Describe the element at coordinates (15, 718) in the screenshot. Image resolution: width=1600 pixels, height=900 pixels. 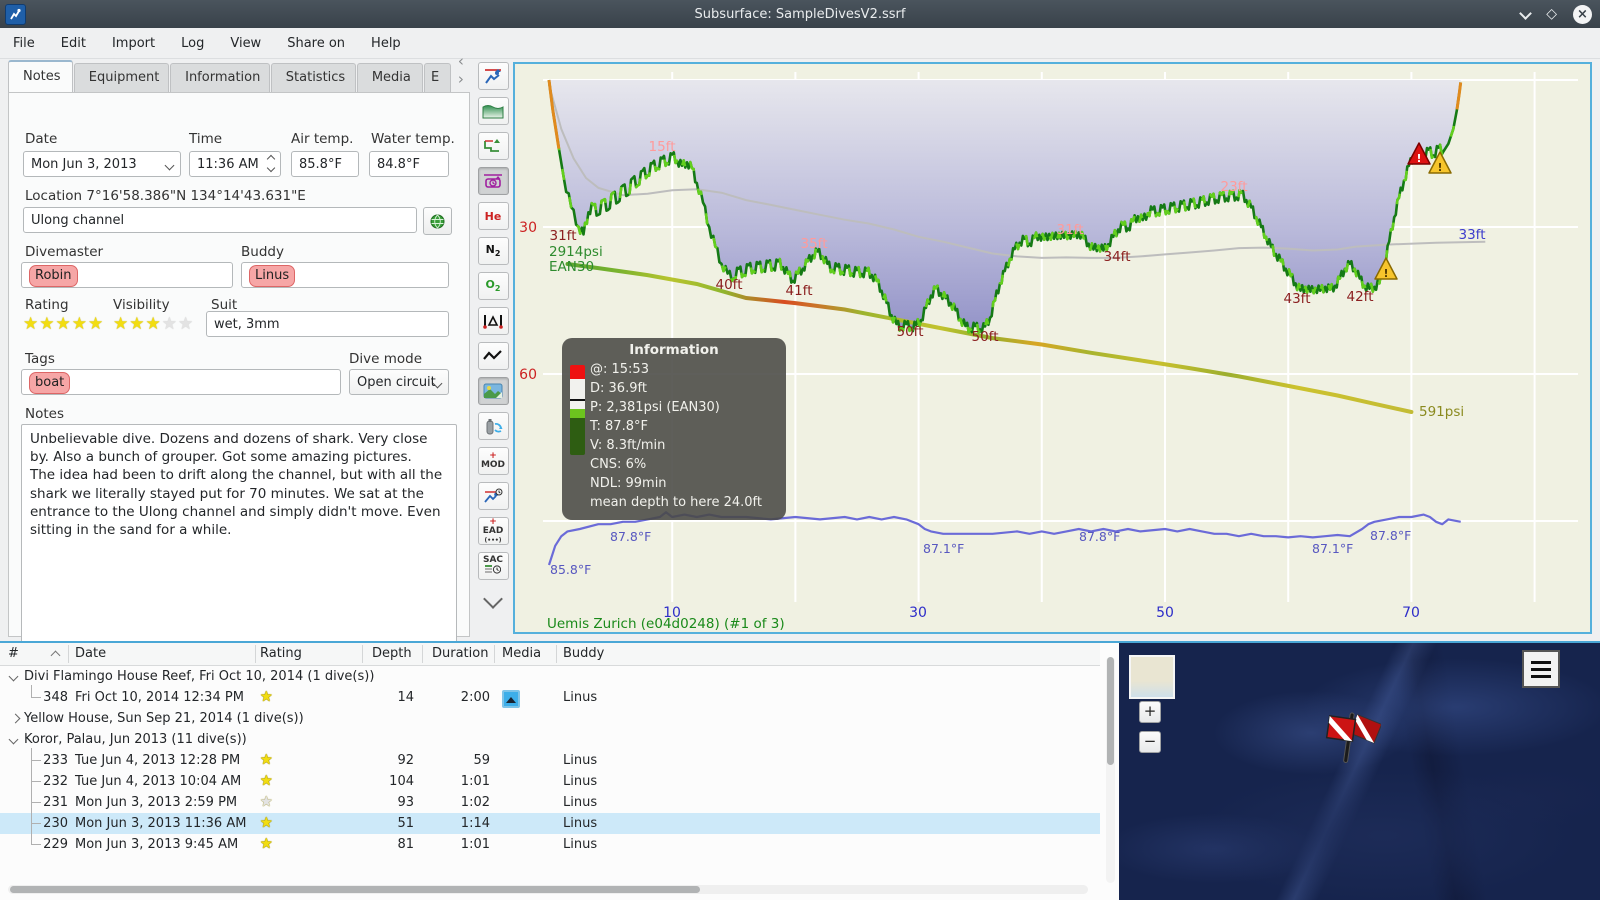
I see `collapsed-caret-icon` at that location.